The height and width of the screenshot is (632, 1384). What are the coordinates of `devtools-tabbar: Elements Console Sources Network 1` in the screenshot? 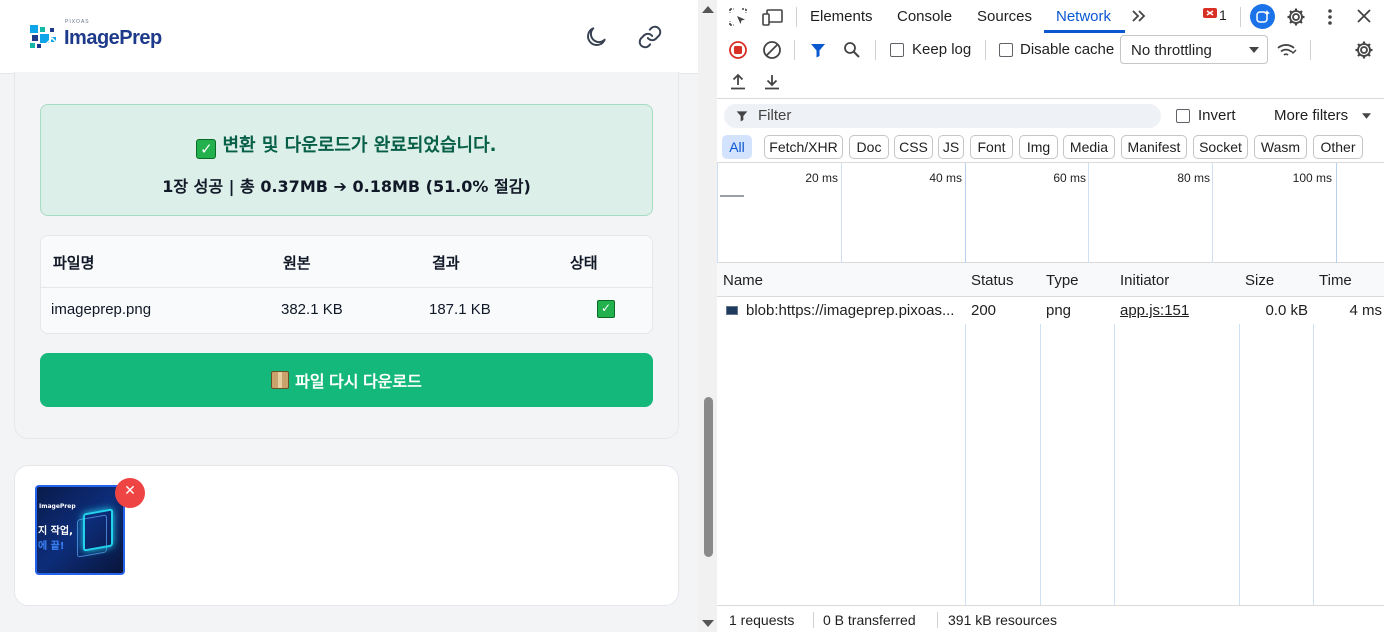 It's located at (1050, 16).